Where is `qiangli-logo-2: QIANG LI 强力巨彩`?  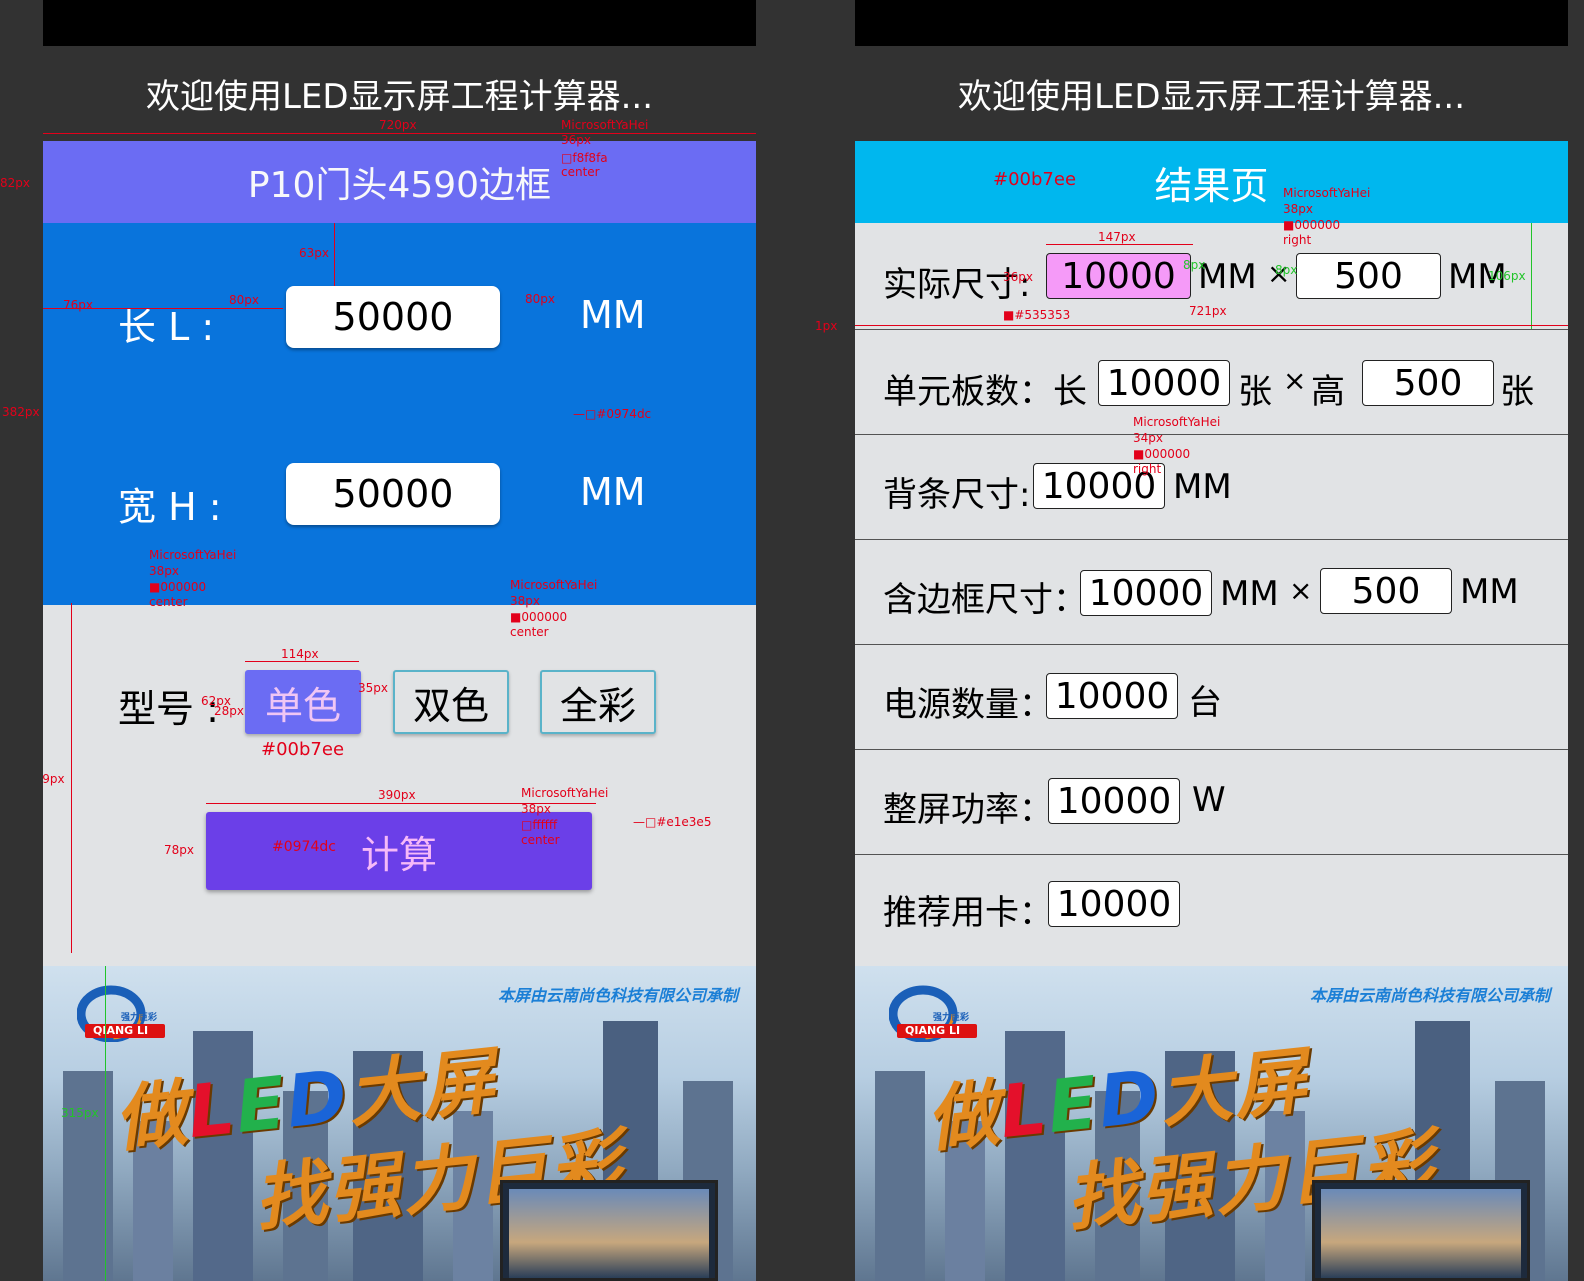 qiangli-logo-2: QIANG LI 强力巨彩 is located at coordinates (933, 1013).